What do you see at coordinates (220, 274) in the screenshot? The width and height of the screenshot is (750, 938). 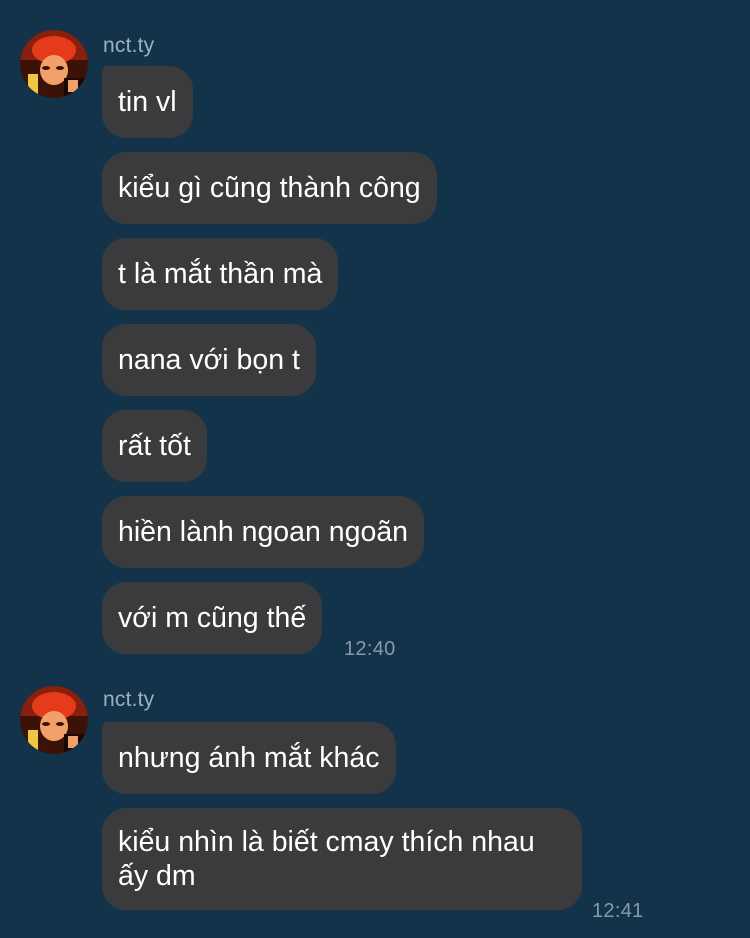 I see `message-bubble: t là mắt thần mà` at bounding box center [220, 274].